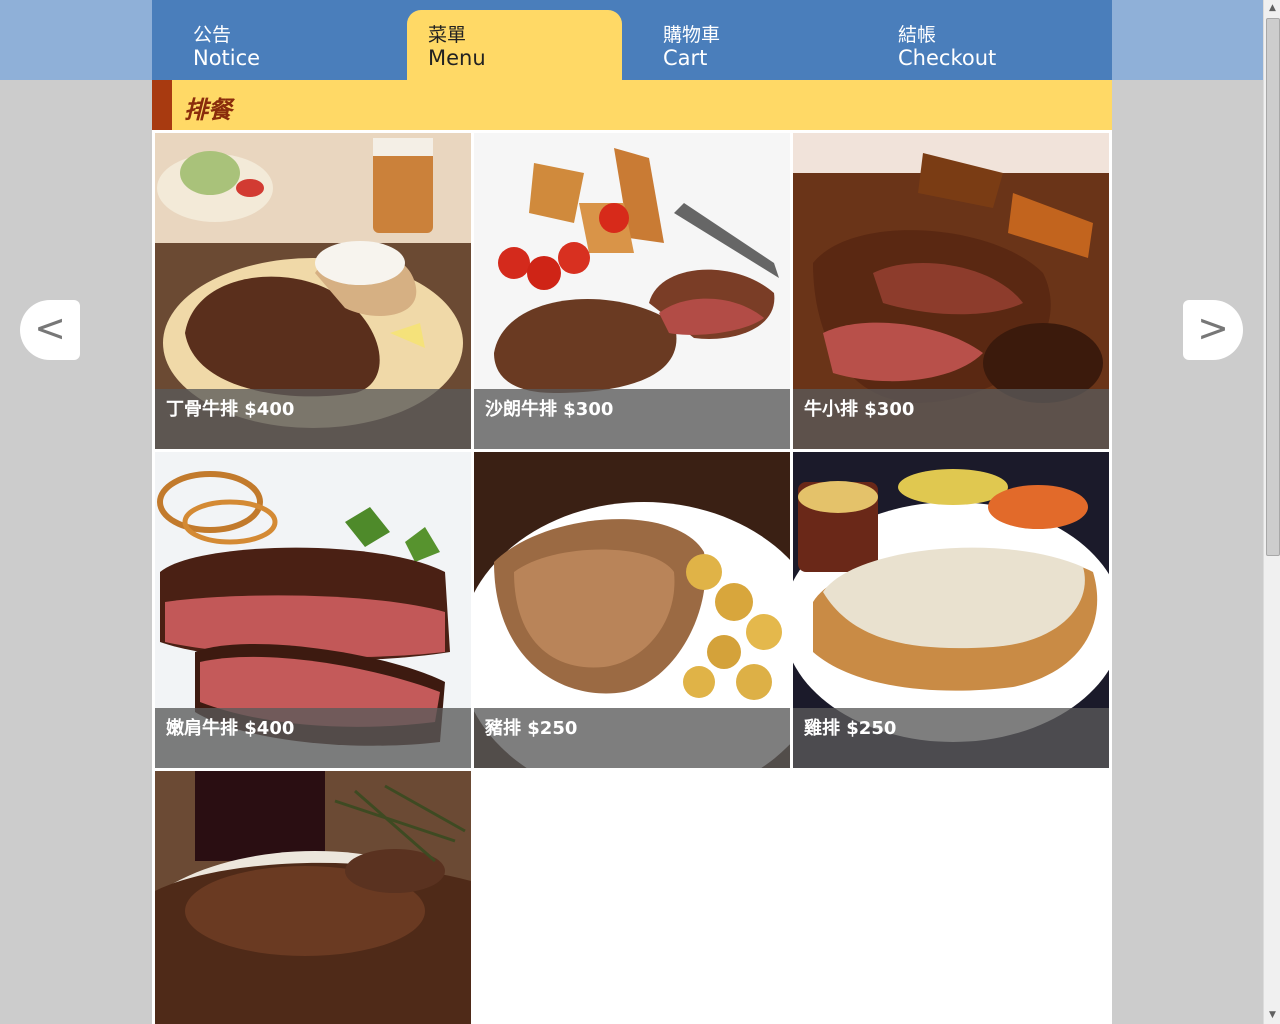 Image resolution: width=1280 pixels, height=1024 pixels. Describe the element at coordinates (162, 105) in the screenshot. I see `category-accent-bar` at that location.